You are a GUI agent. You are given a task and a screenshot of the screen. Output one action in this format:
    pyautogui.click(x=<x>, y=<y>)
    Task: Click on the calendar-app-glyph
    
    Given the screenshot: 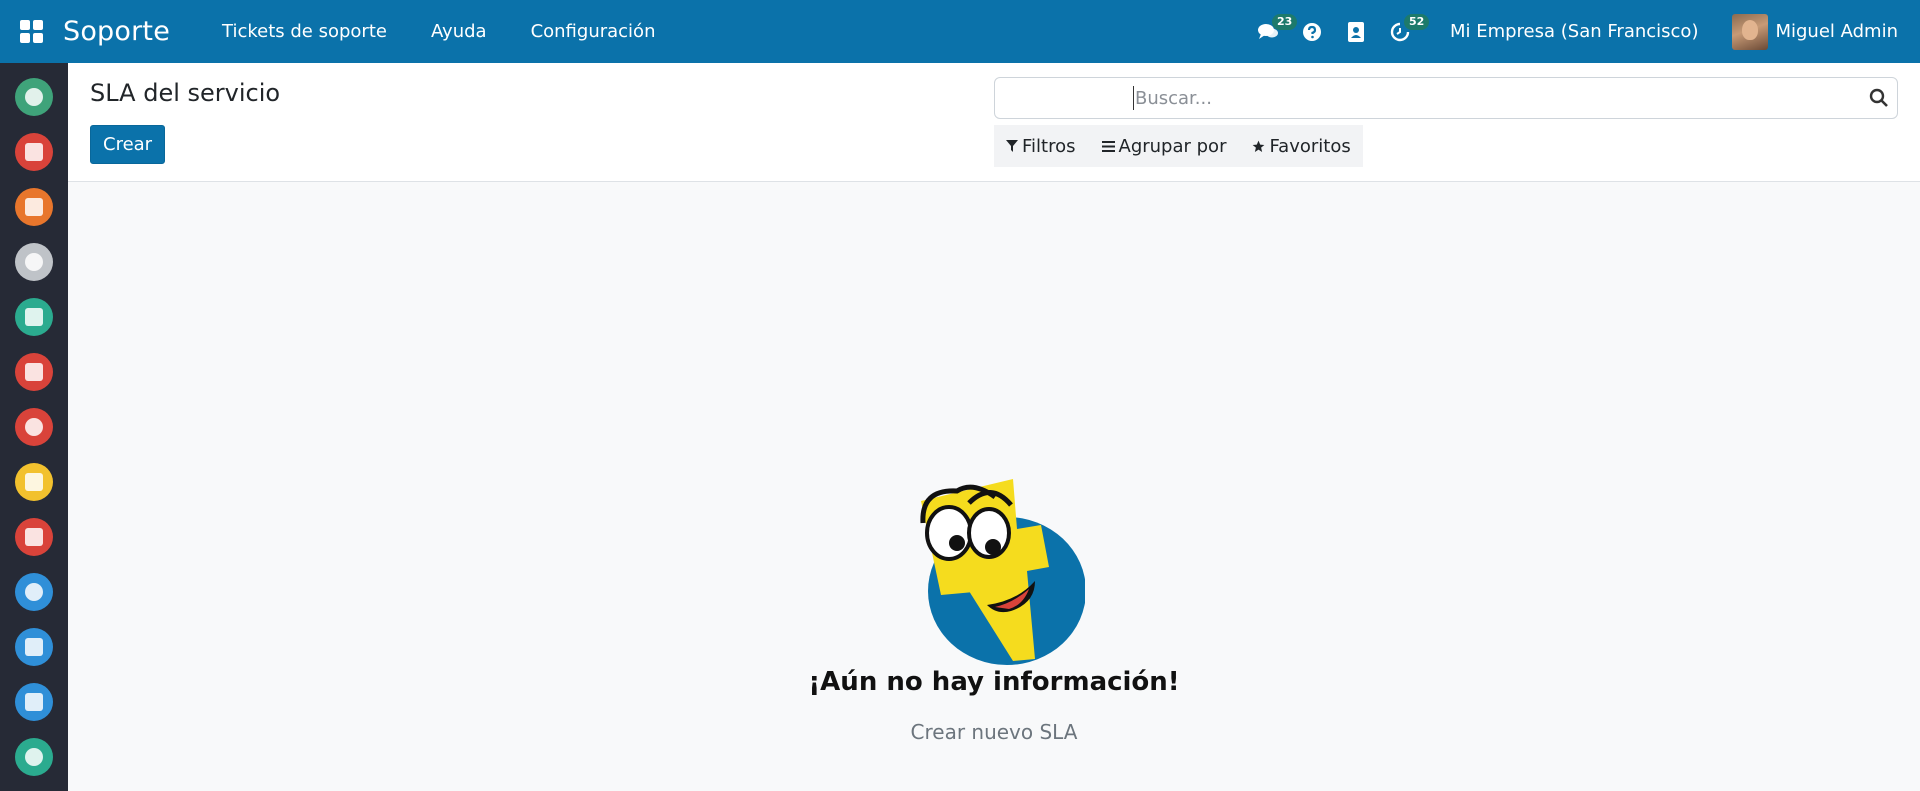 What is the action you would take?
    pyautogui.click(x=34, y=152)
    